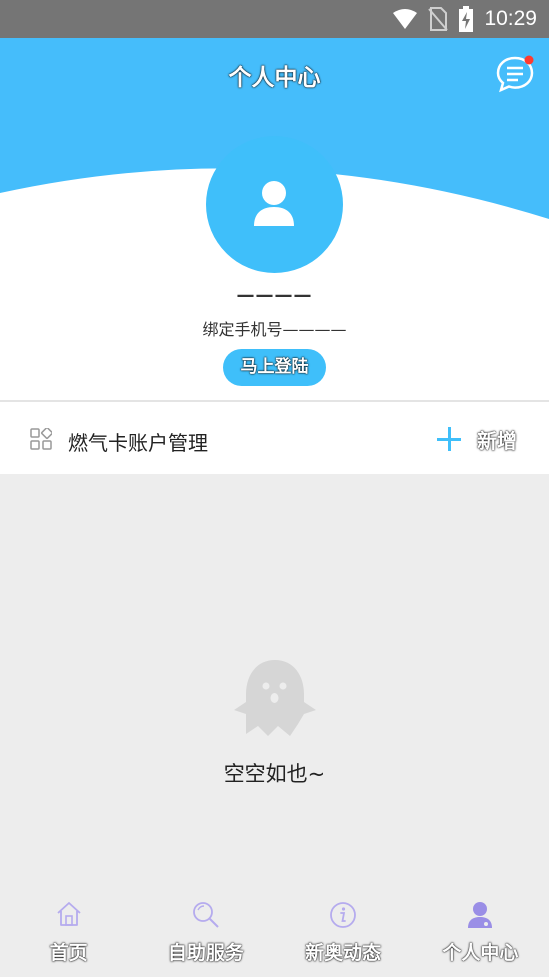 The height and width of the screenshot is (977, 549). I want to click on home-icon, so click(69, 914).